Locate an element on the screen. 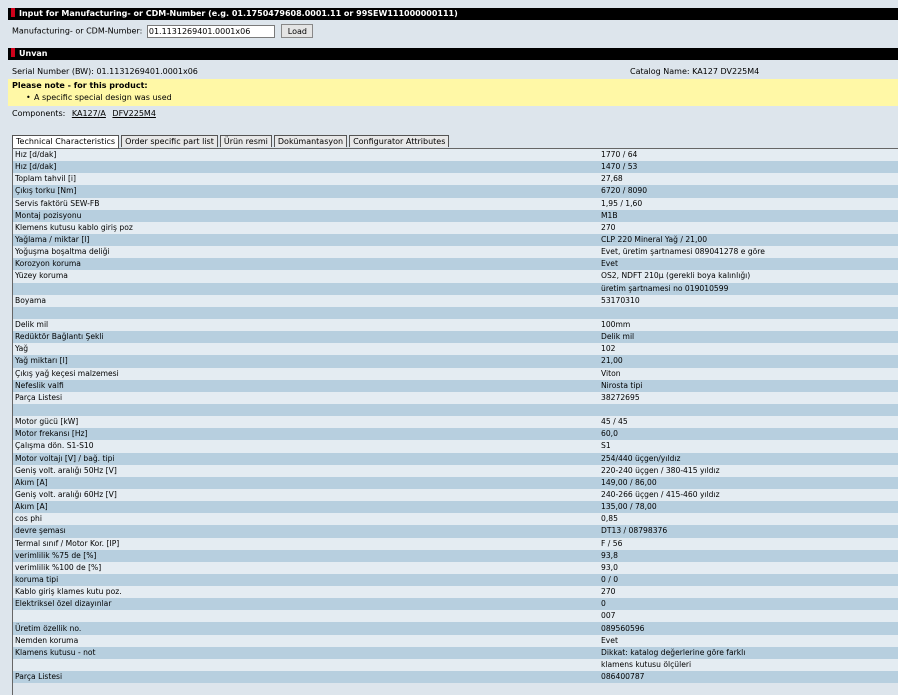 Image resolution: width=898 pixels, height=695 pixels. characteristic-value: klamens kutusu ölçüleri is located at coordinates (748, 665).